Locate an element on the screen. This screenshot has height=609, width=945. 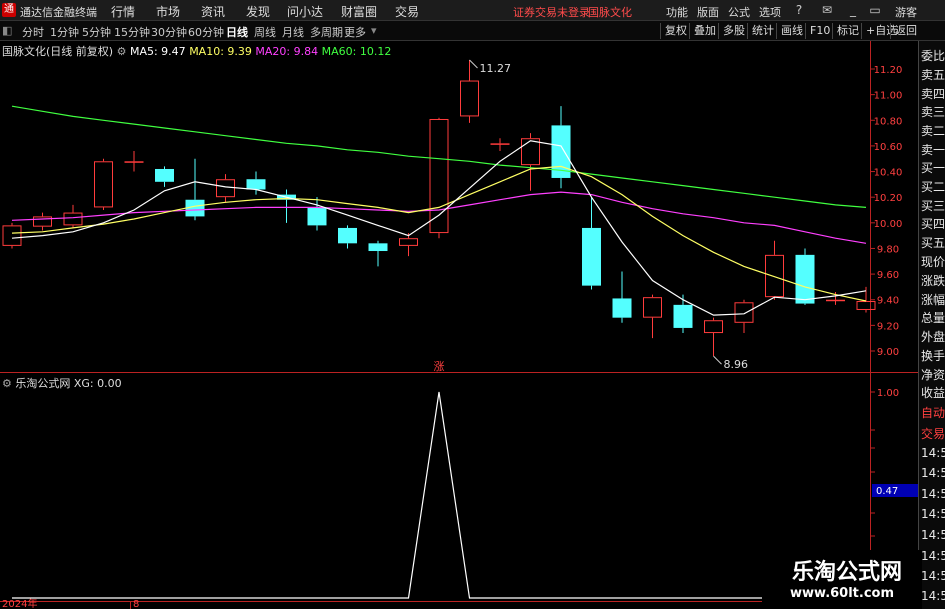
price-axis-label: 9.00 is located at coordinates (888, 352).